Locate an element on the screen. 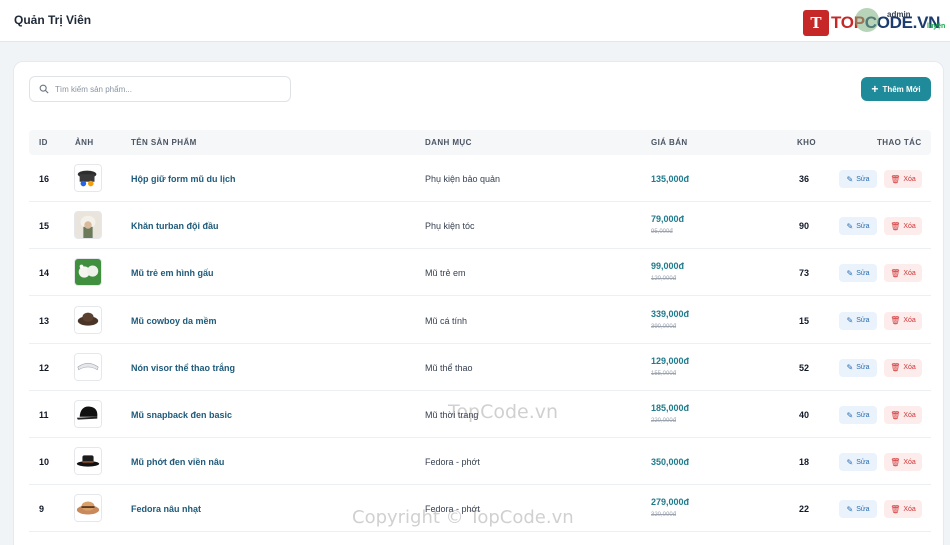 The image size is (950, 545). product-old-price: 95,000đ is located at coordinates (662, 232).